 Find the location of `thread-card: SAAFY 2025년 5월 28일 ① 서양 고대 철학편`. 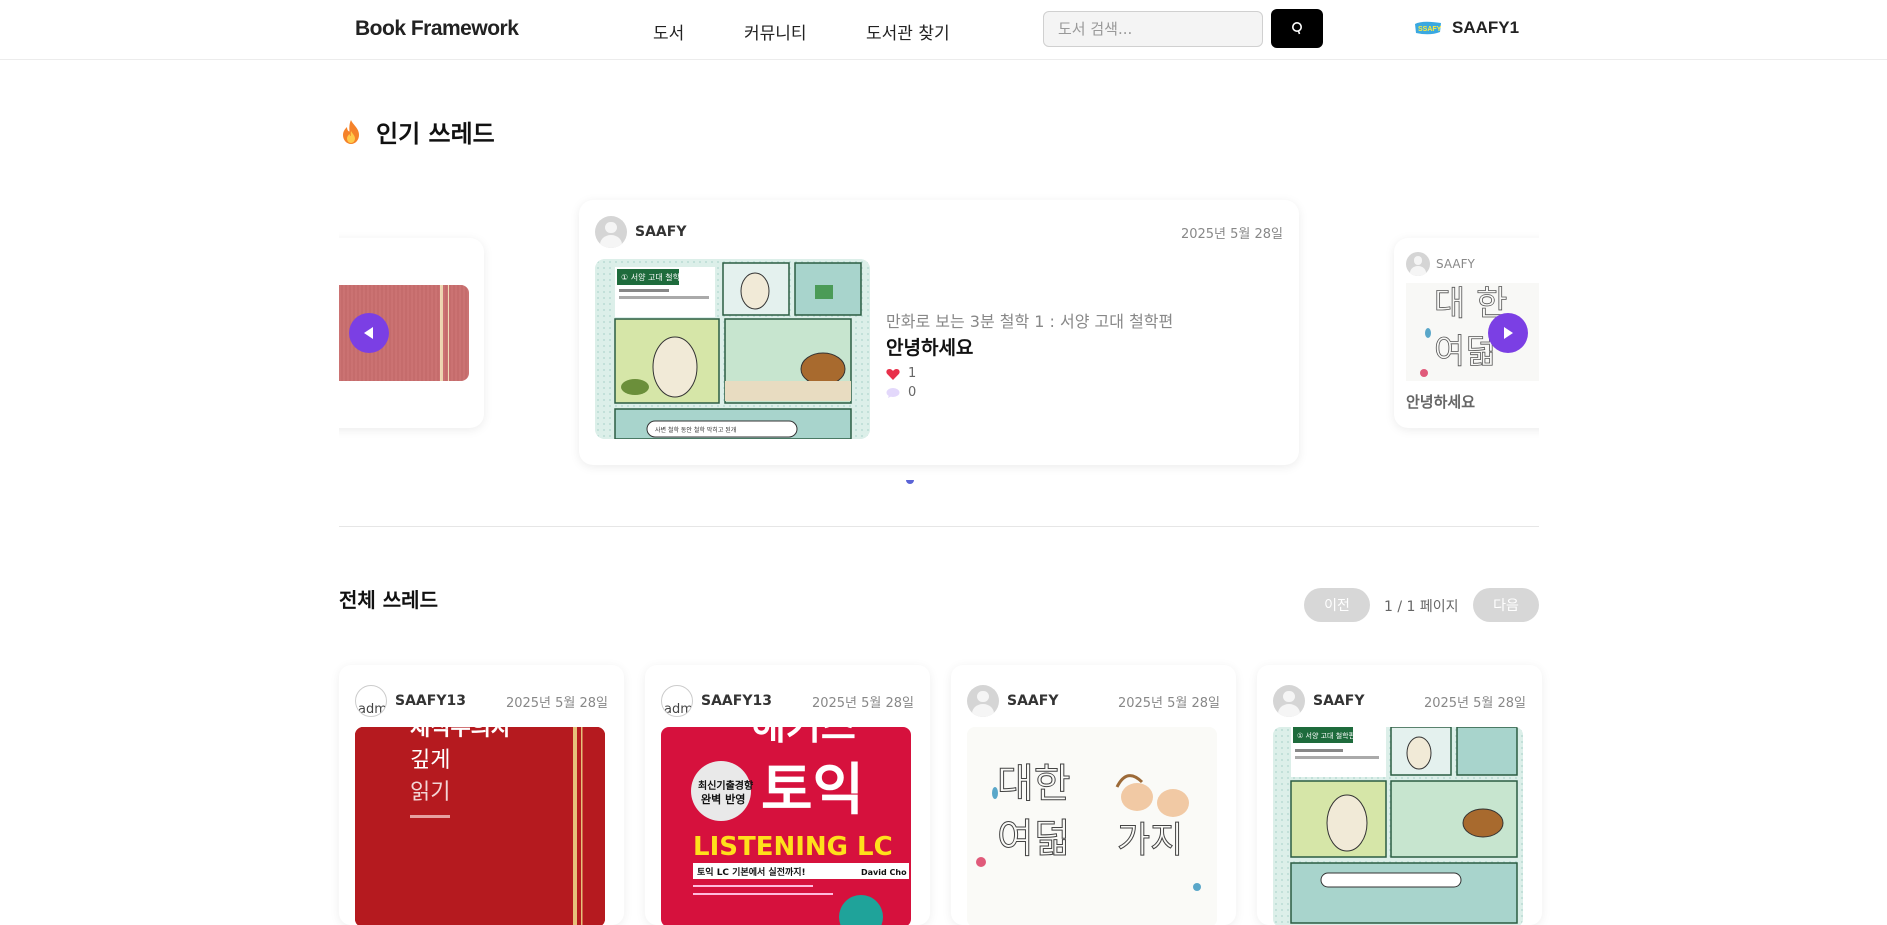

thread-card: SAAFY 2025년 5월 28일 ① 서양 고대 철학편 is located at coordinates (1399, 795).